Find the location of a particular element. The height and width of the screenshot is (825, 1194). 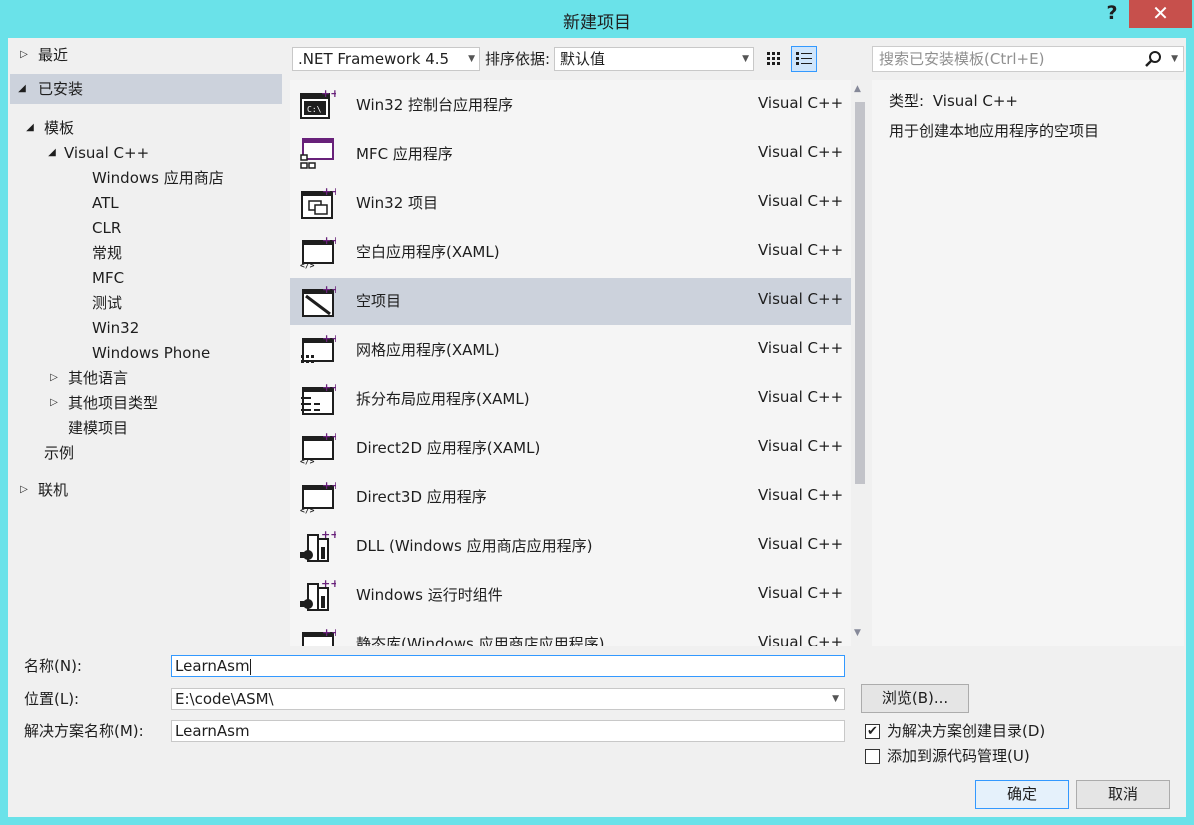

template-row: </> ++ Direct3D 应用程序 Visual C++ is located at coordinates (570, 497).